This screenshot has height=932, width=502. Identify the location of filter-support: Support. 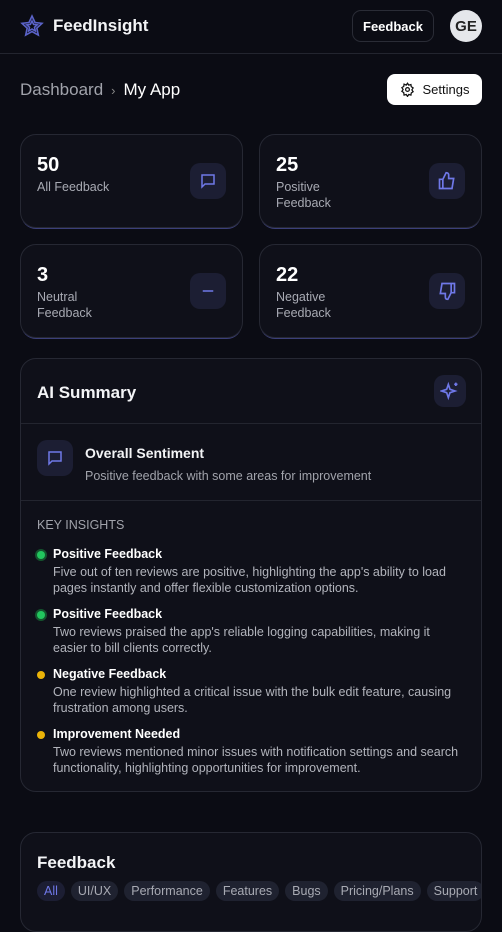
(453, 891).